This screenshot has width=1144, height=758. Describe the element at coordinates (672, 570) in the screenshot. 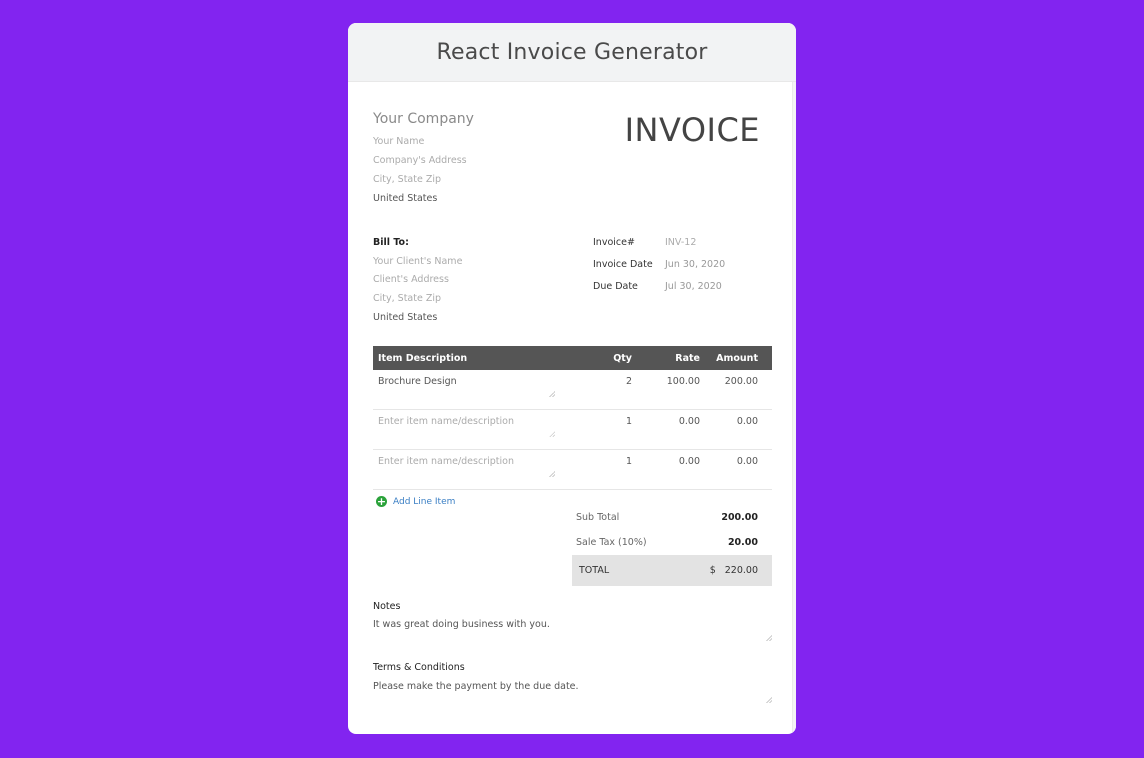

I see `total-row: TOTAL $220.00` at that location.